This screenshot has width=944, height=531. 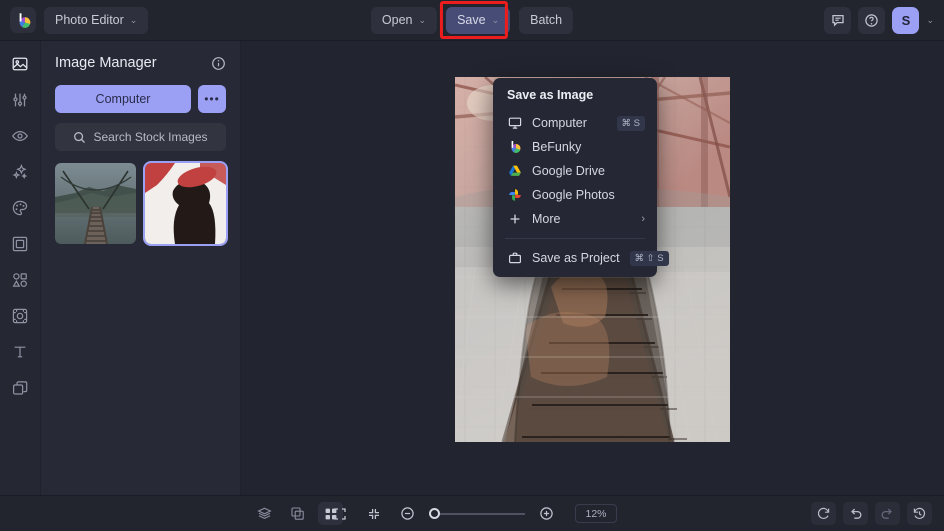 I want to click on workspace-selector: Photo Editor ⌄, so click(x=96, y=20).